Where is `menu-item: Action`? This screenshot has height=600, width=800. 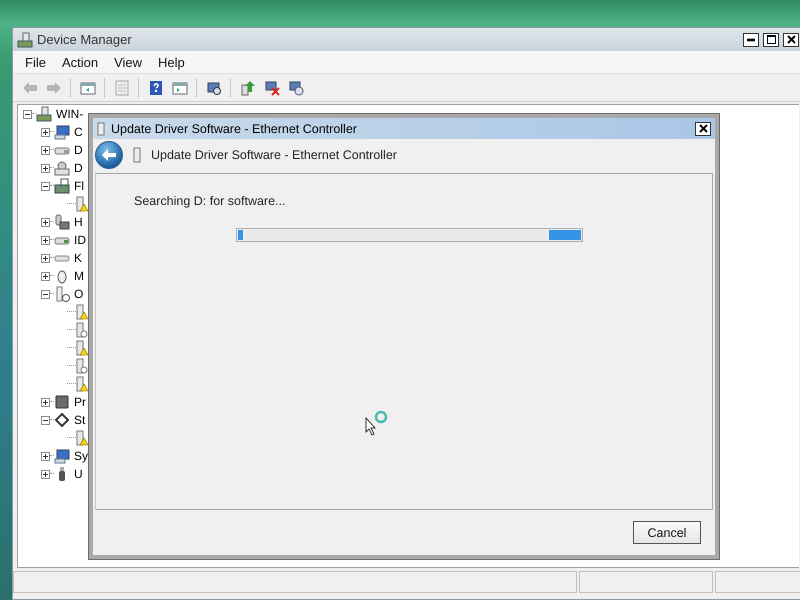
menu-item: Action is located at coordinates (80, 62).